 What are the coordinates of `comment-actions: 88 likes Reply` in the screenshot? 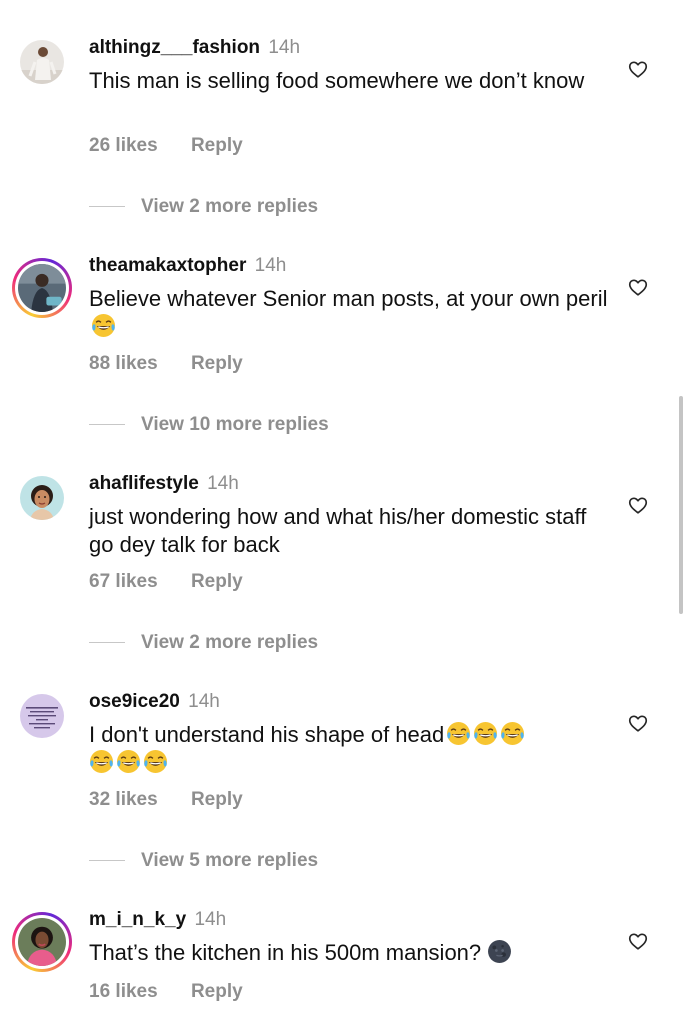 It's located at (166, 364).